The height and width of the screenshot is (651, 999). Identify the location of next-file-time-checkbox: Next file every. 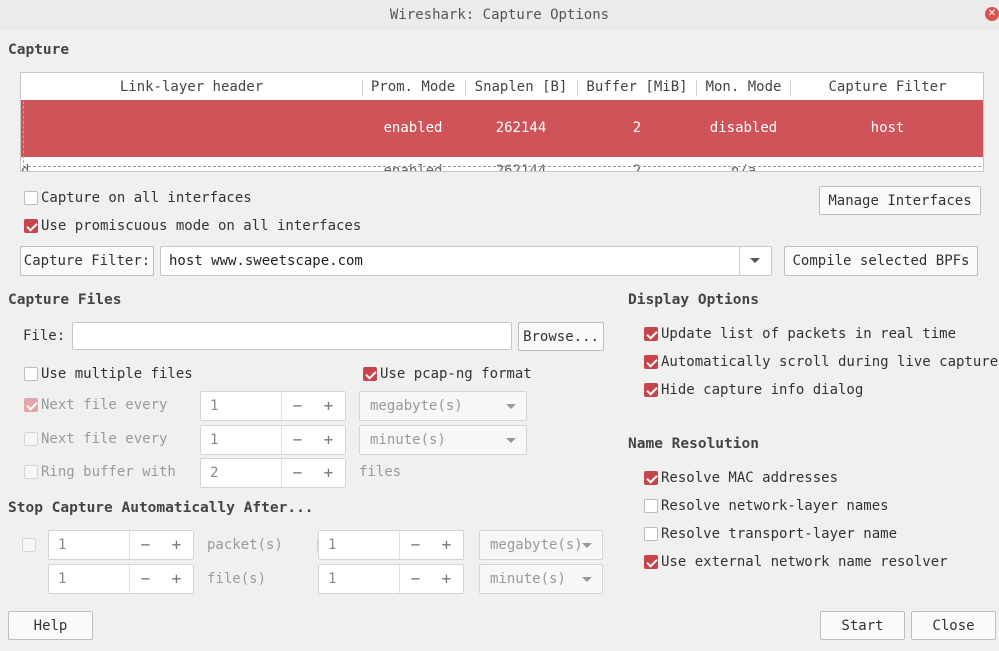
(95, 439).